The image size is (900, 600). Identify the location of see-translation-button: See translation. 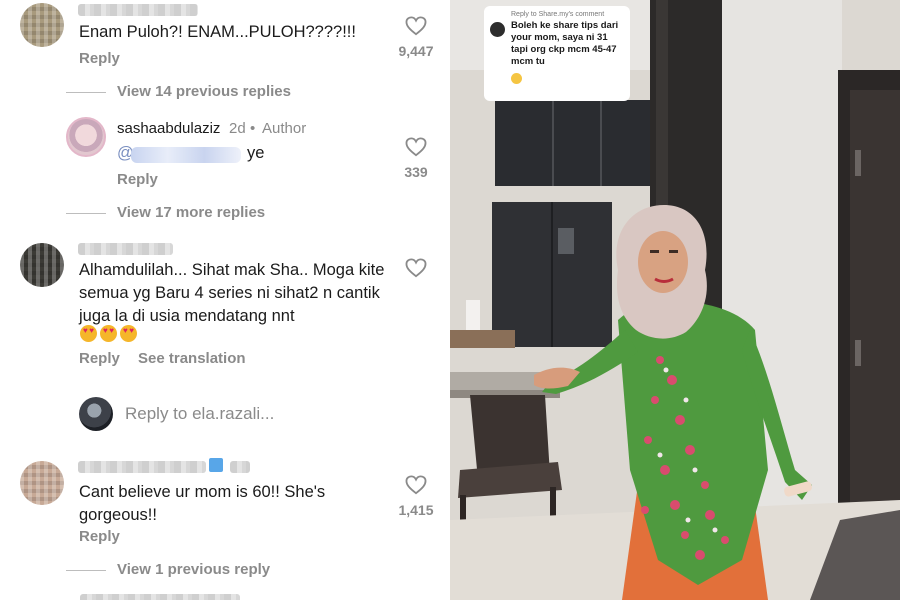
(192, 358).